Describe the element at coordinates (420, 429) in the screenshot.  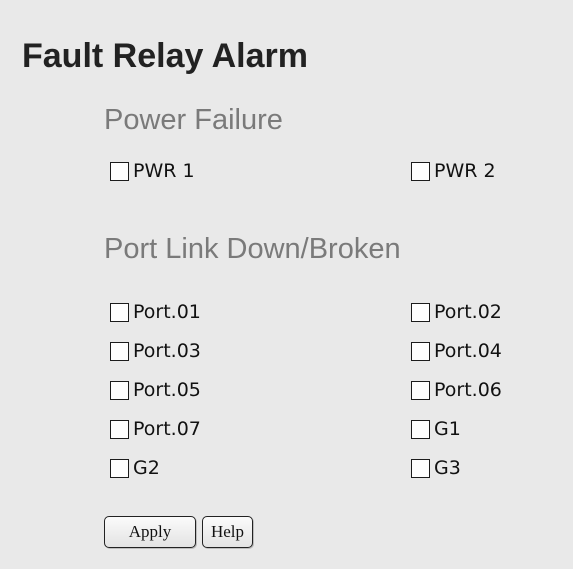
I see `g1-checkbox` at that location.